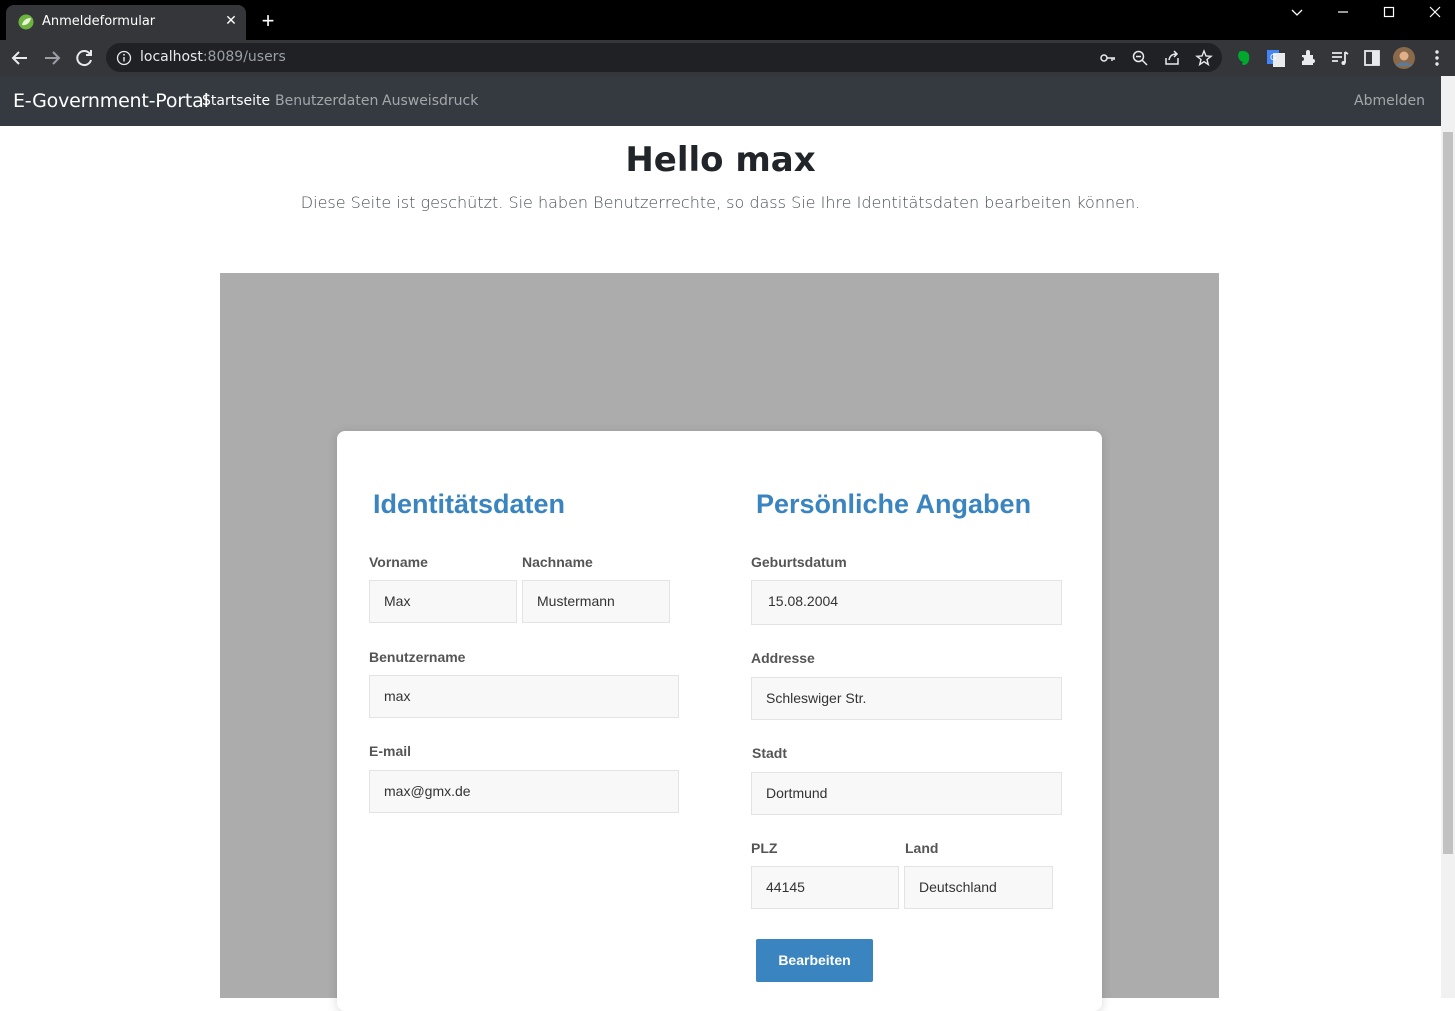 This screenshot has width=1455, height=1011. What do you see at coordinates (1343, 14) in the screenshot?
I see `minimize-icon` at bounding box center [1343, 14].